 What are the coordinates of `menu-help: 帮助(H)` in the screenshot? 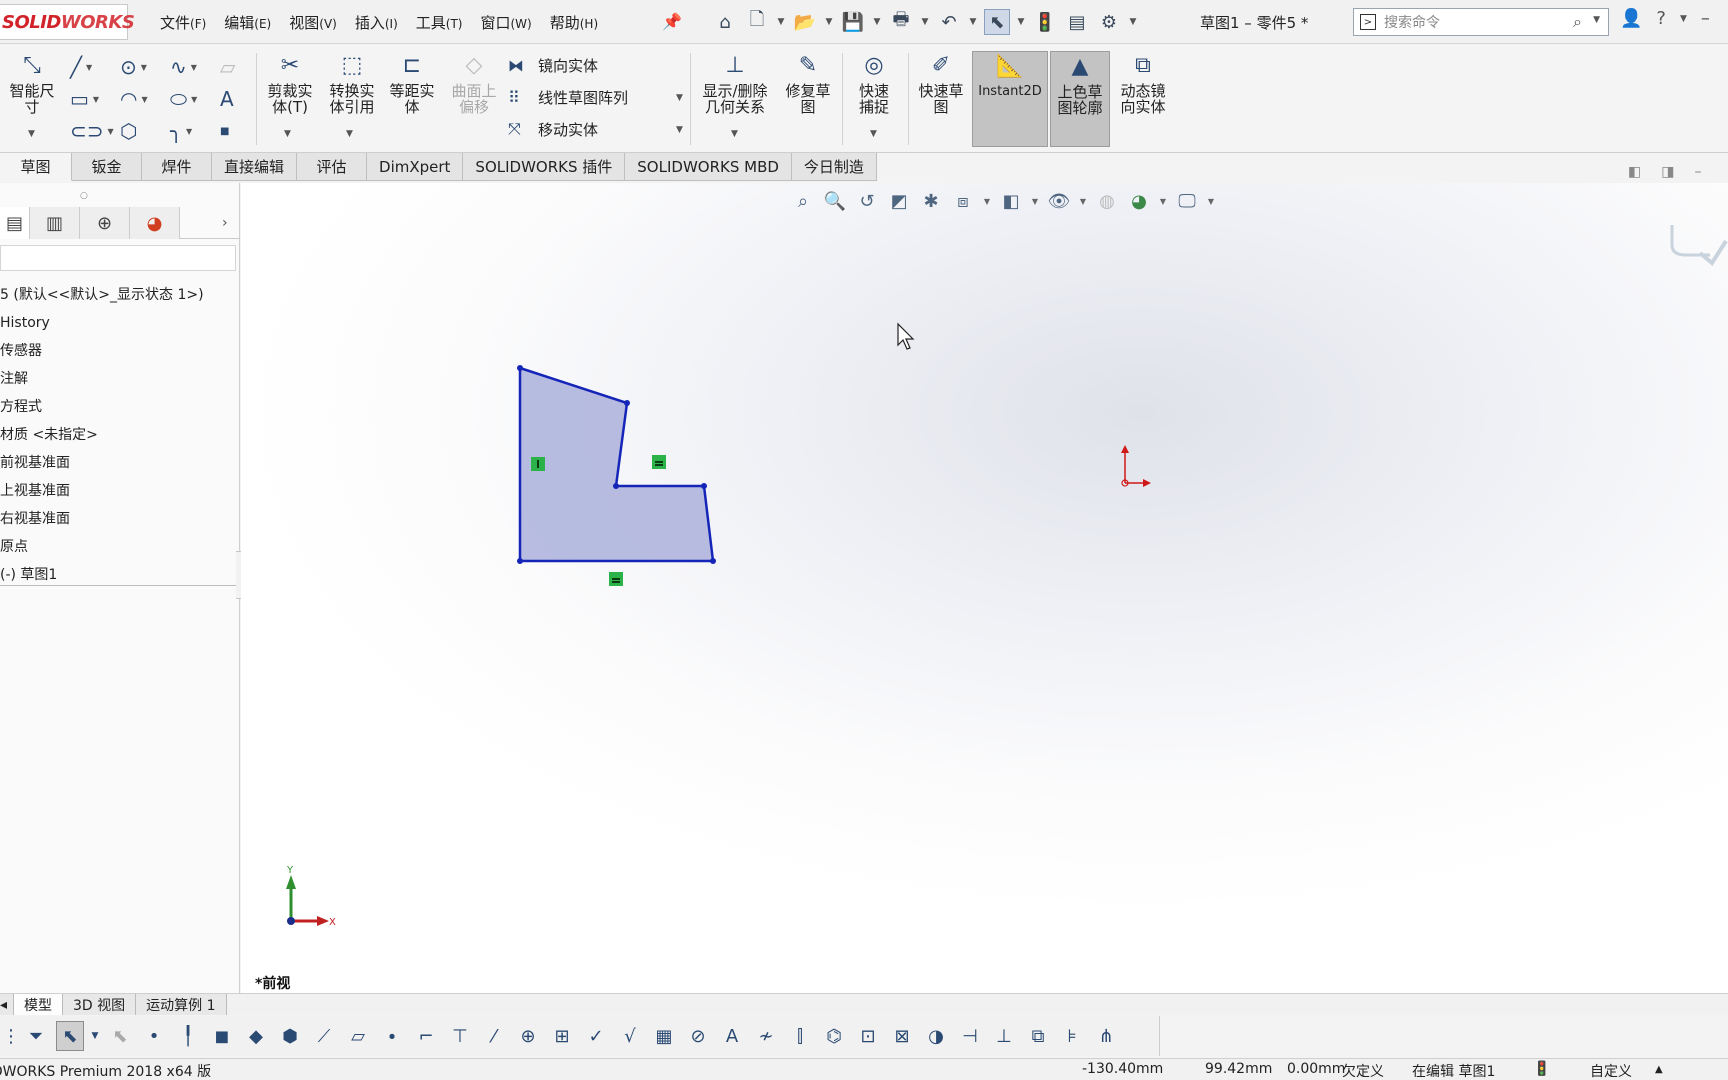 It's located at (574, 22).